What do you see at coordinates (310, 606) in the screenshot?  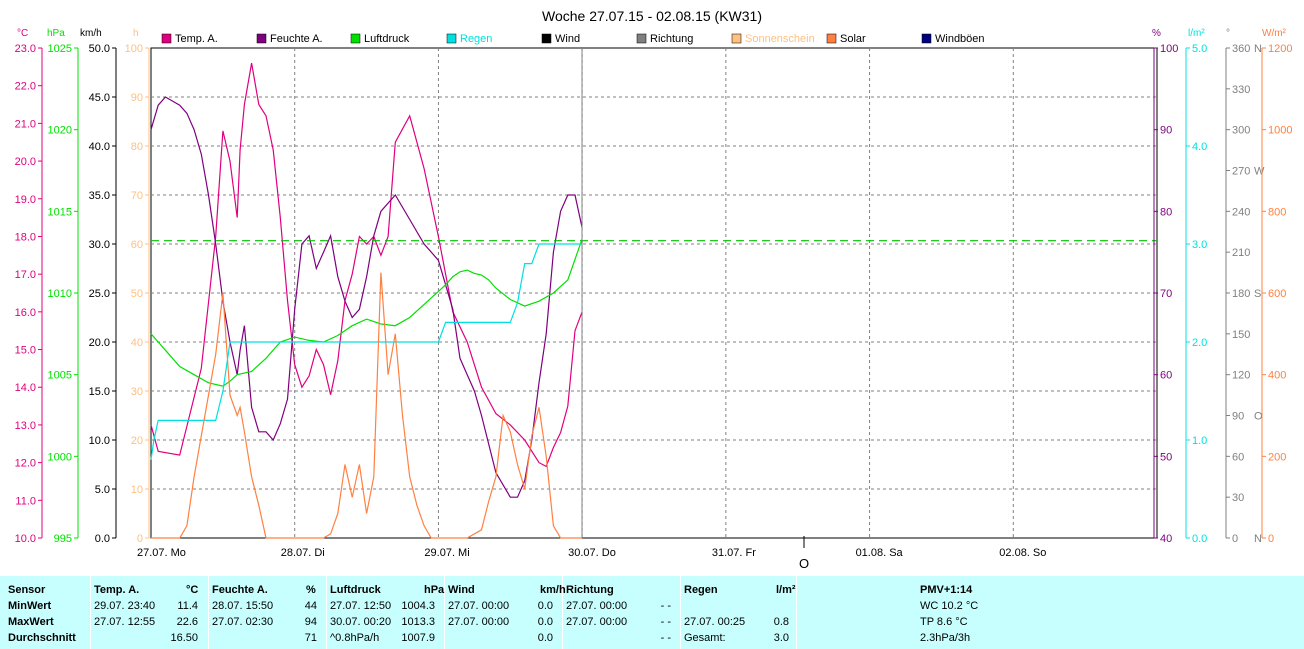 I see `table-cell-value: 44` at bounding box center [310, 606].